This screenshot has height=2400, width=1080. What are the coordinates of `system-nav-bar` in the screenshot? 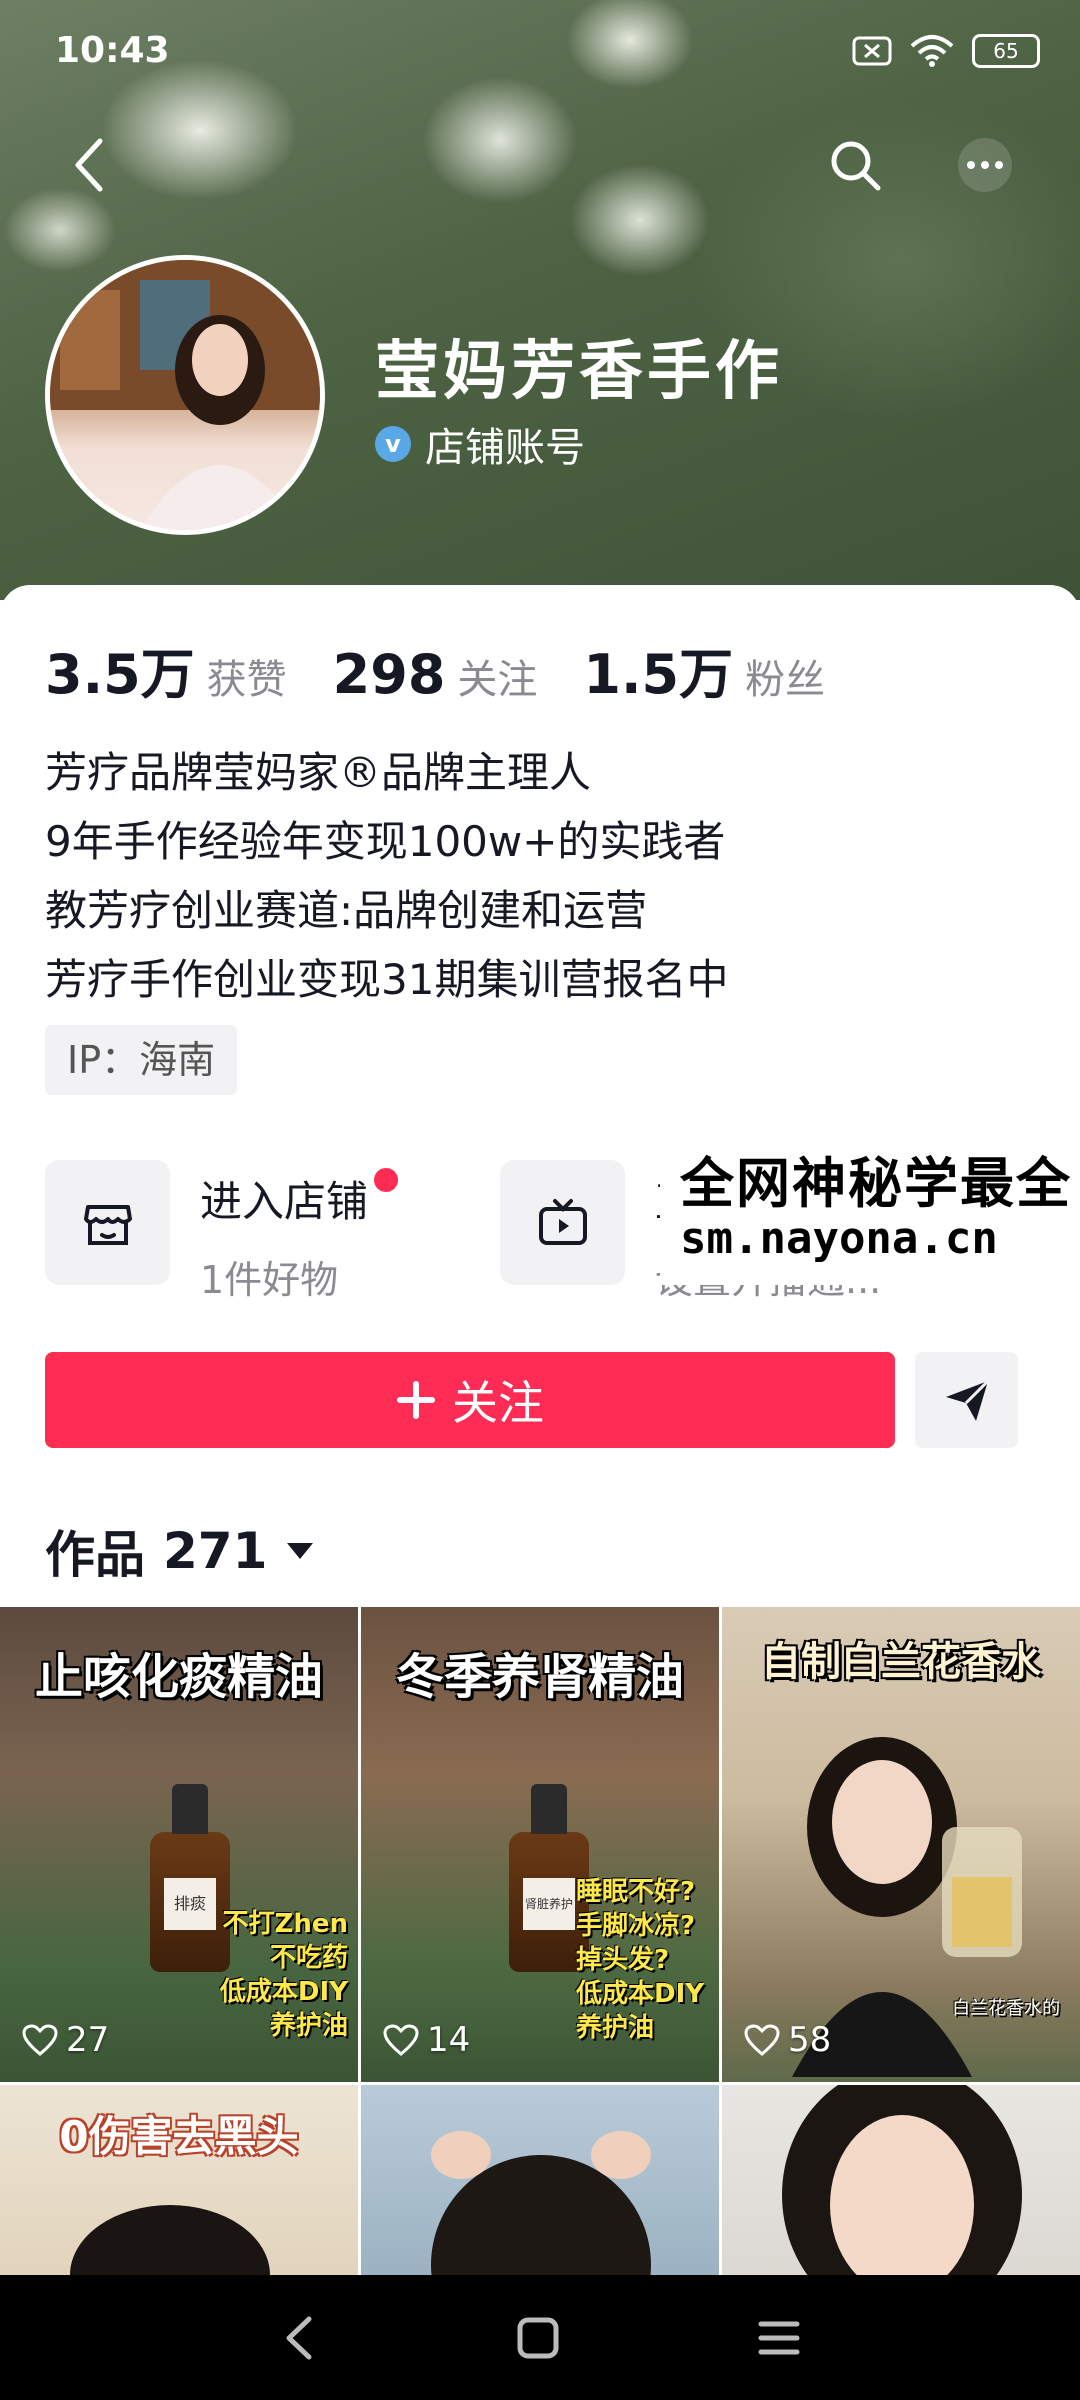 It's located at (540, 2337).